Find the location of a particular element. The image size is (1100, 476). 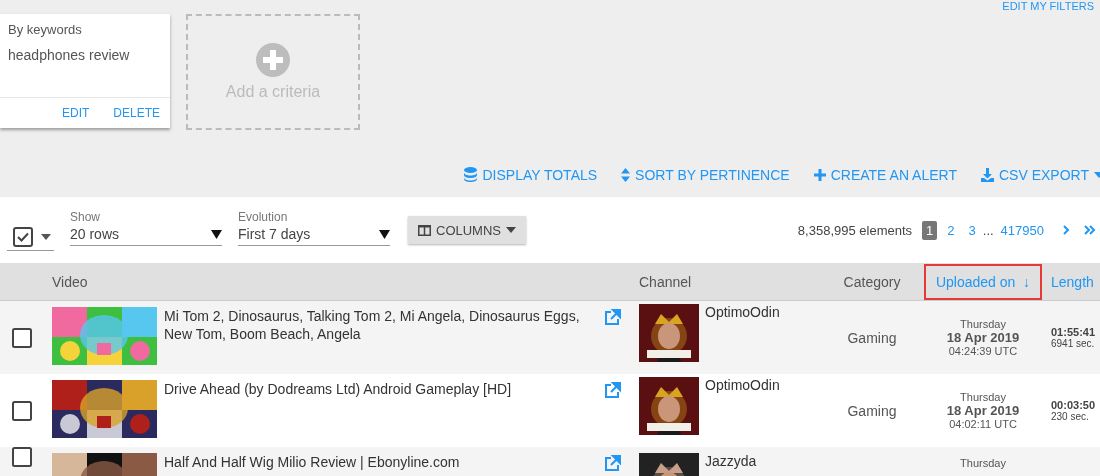

page-link: 417950 is located at coordinates (1022, 230).